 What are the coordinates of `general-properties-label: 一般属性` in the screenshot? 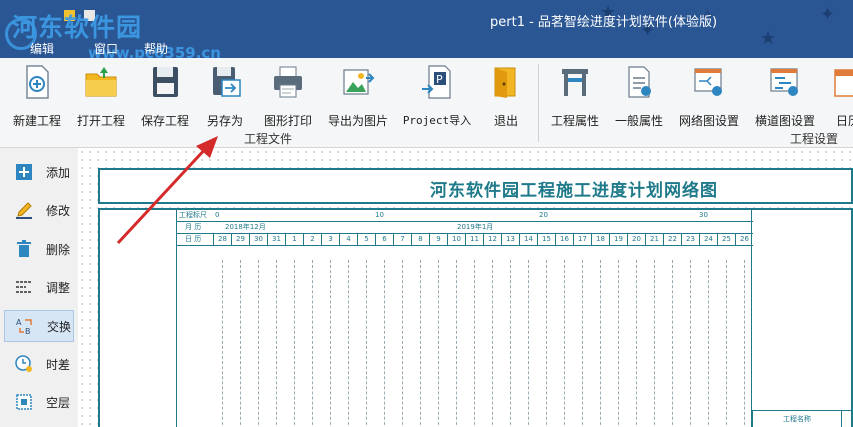 It's located at (638, 121).